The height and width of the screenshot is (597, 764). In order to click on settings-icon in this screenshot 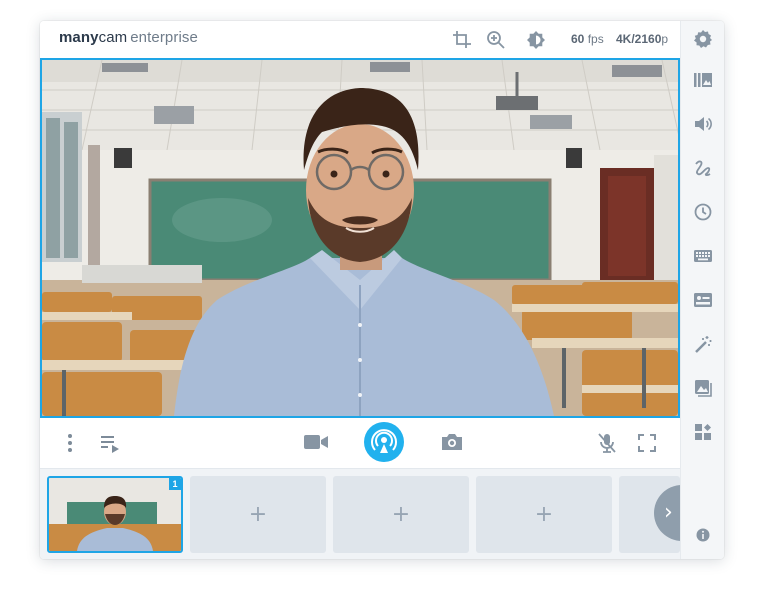, I will do `click(703, 39)`.